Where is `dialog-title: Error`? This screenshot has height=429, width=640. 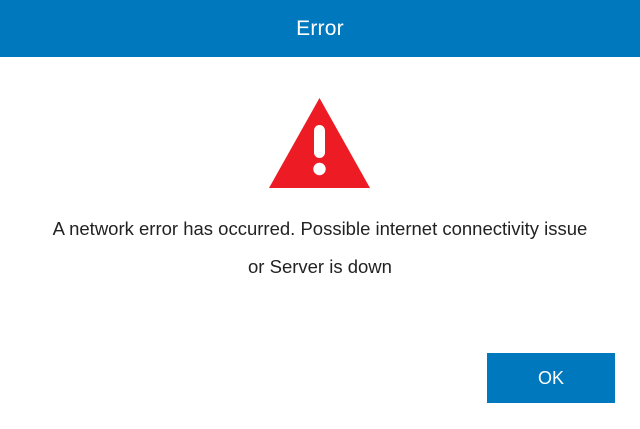
dialog-title: Error is located at coordinates (320, 28).